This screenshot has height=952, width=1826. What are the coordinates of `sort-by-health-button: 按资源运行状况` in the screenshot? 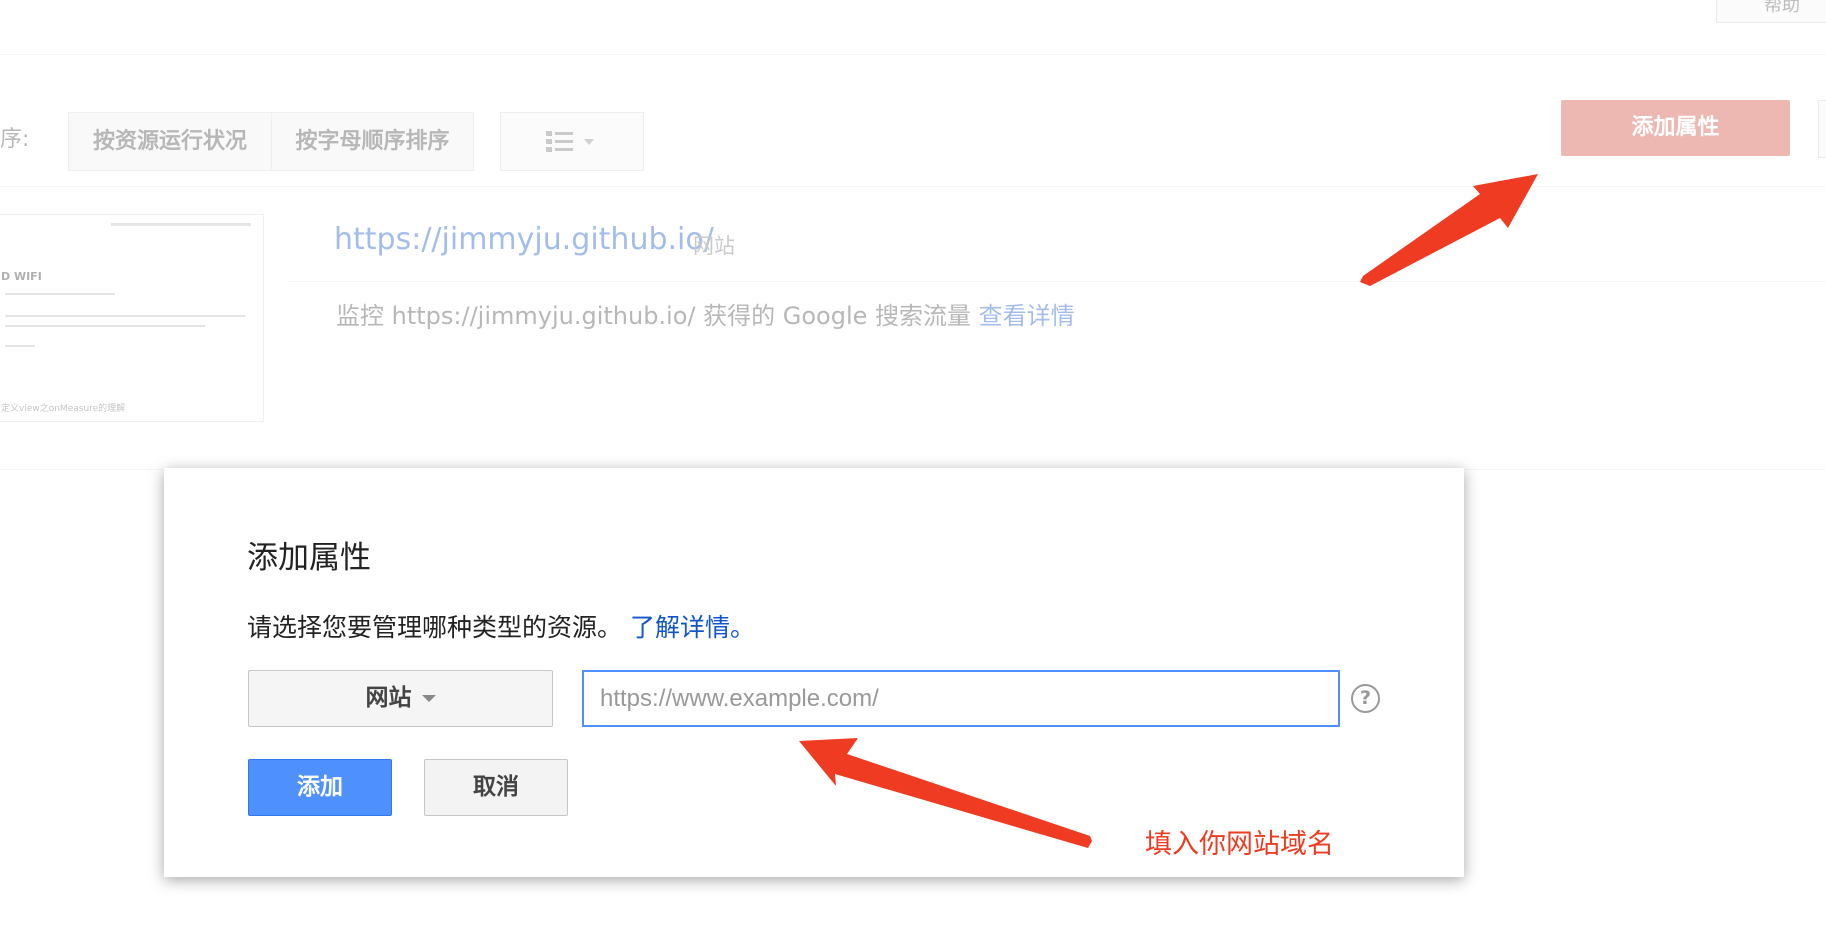 It's located at (170, 141).